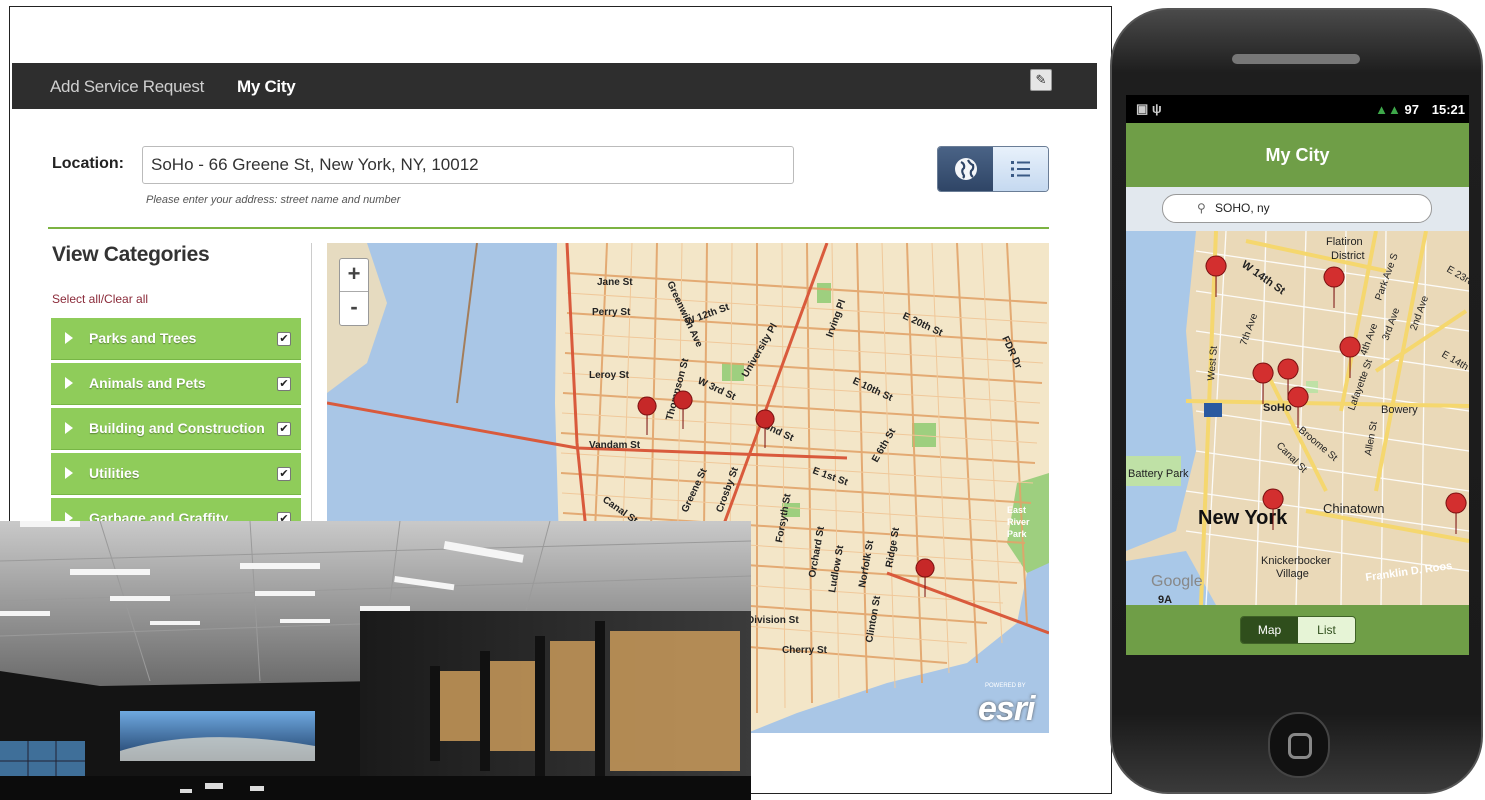 This screenshot has height=800, width=1485. I want to click on map-view-button, so click(965, 169).